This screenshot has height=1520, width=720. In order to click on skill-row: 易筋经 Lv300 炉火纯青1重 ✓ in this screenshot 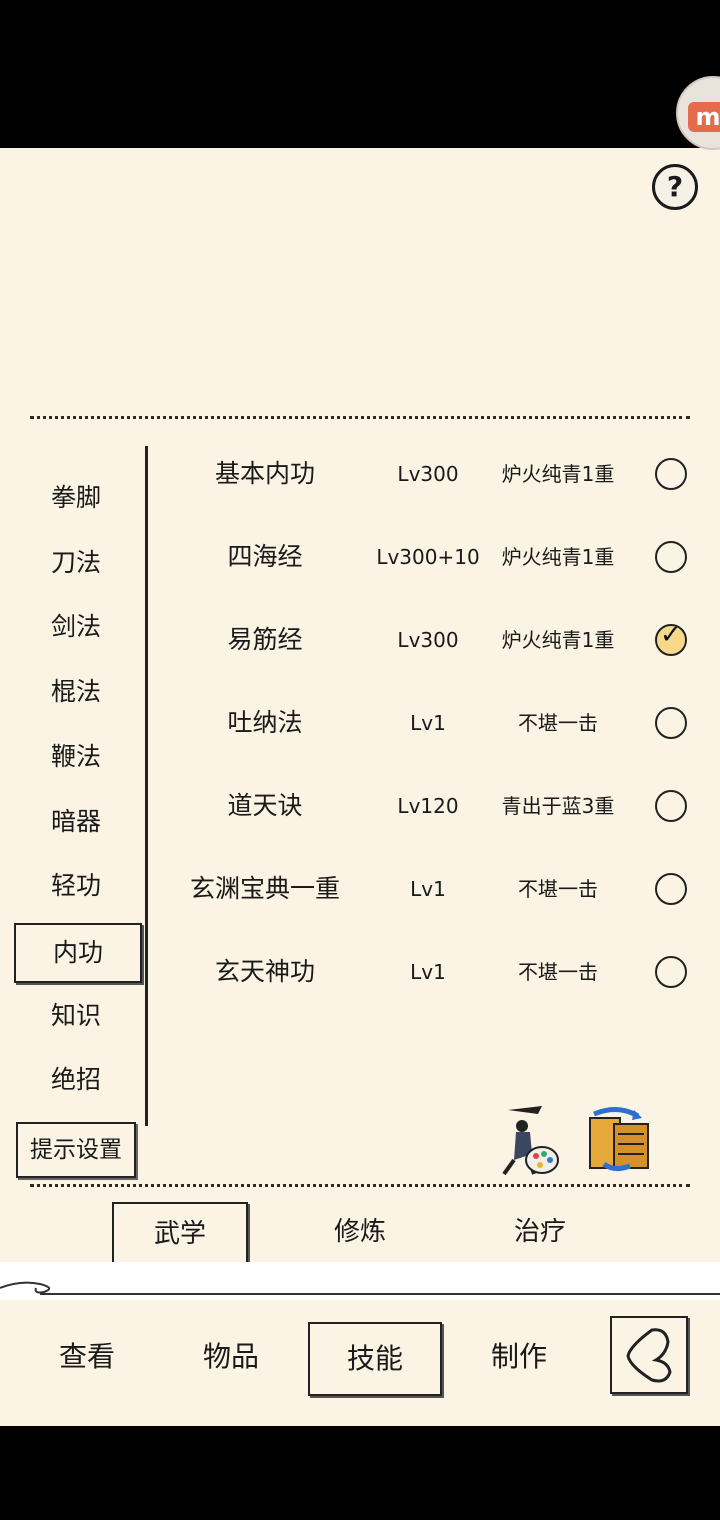, I will do `click(430, 640)`.